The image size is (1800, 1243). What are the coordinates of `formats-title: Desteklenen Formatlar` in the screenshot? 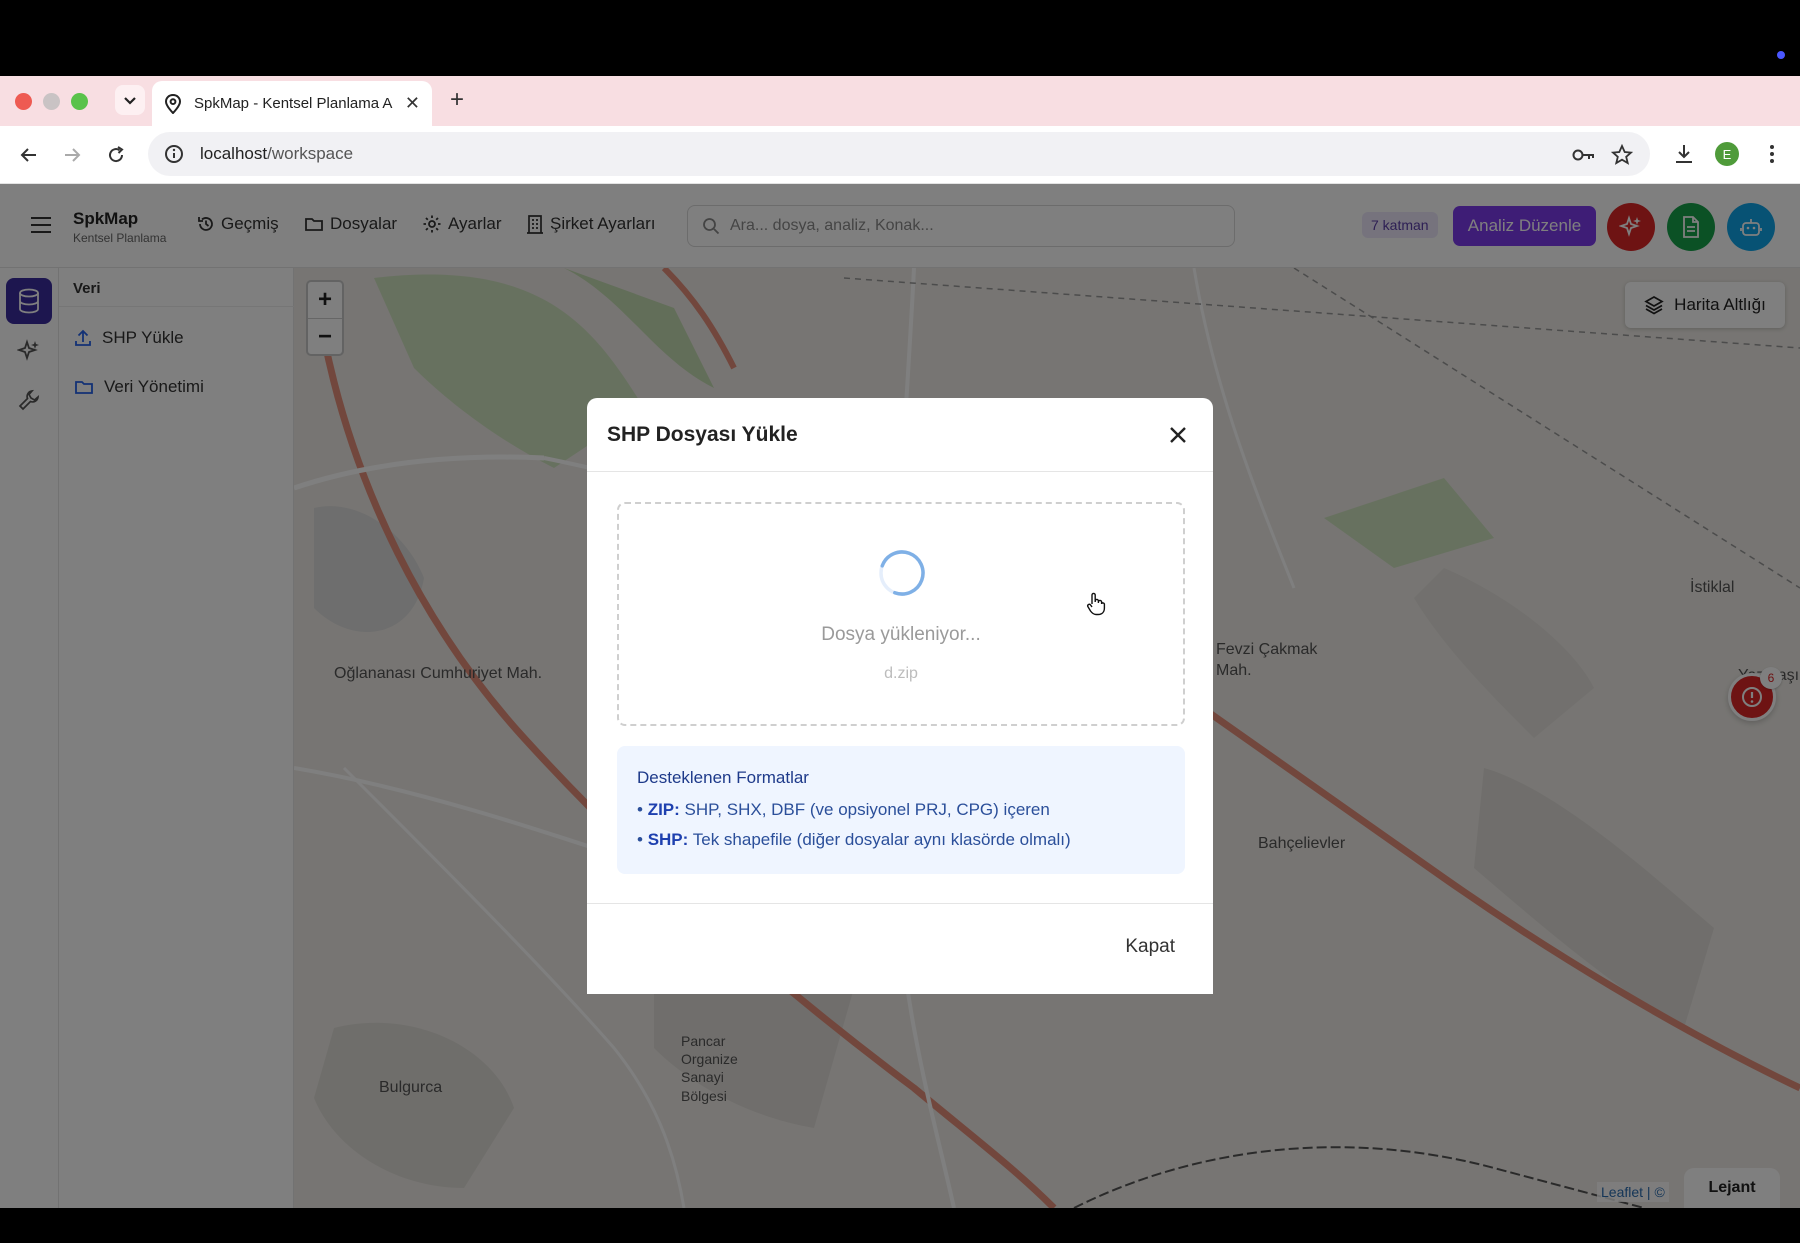 It's located at (723, 777).